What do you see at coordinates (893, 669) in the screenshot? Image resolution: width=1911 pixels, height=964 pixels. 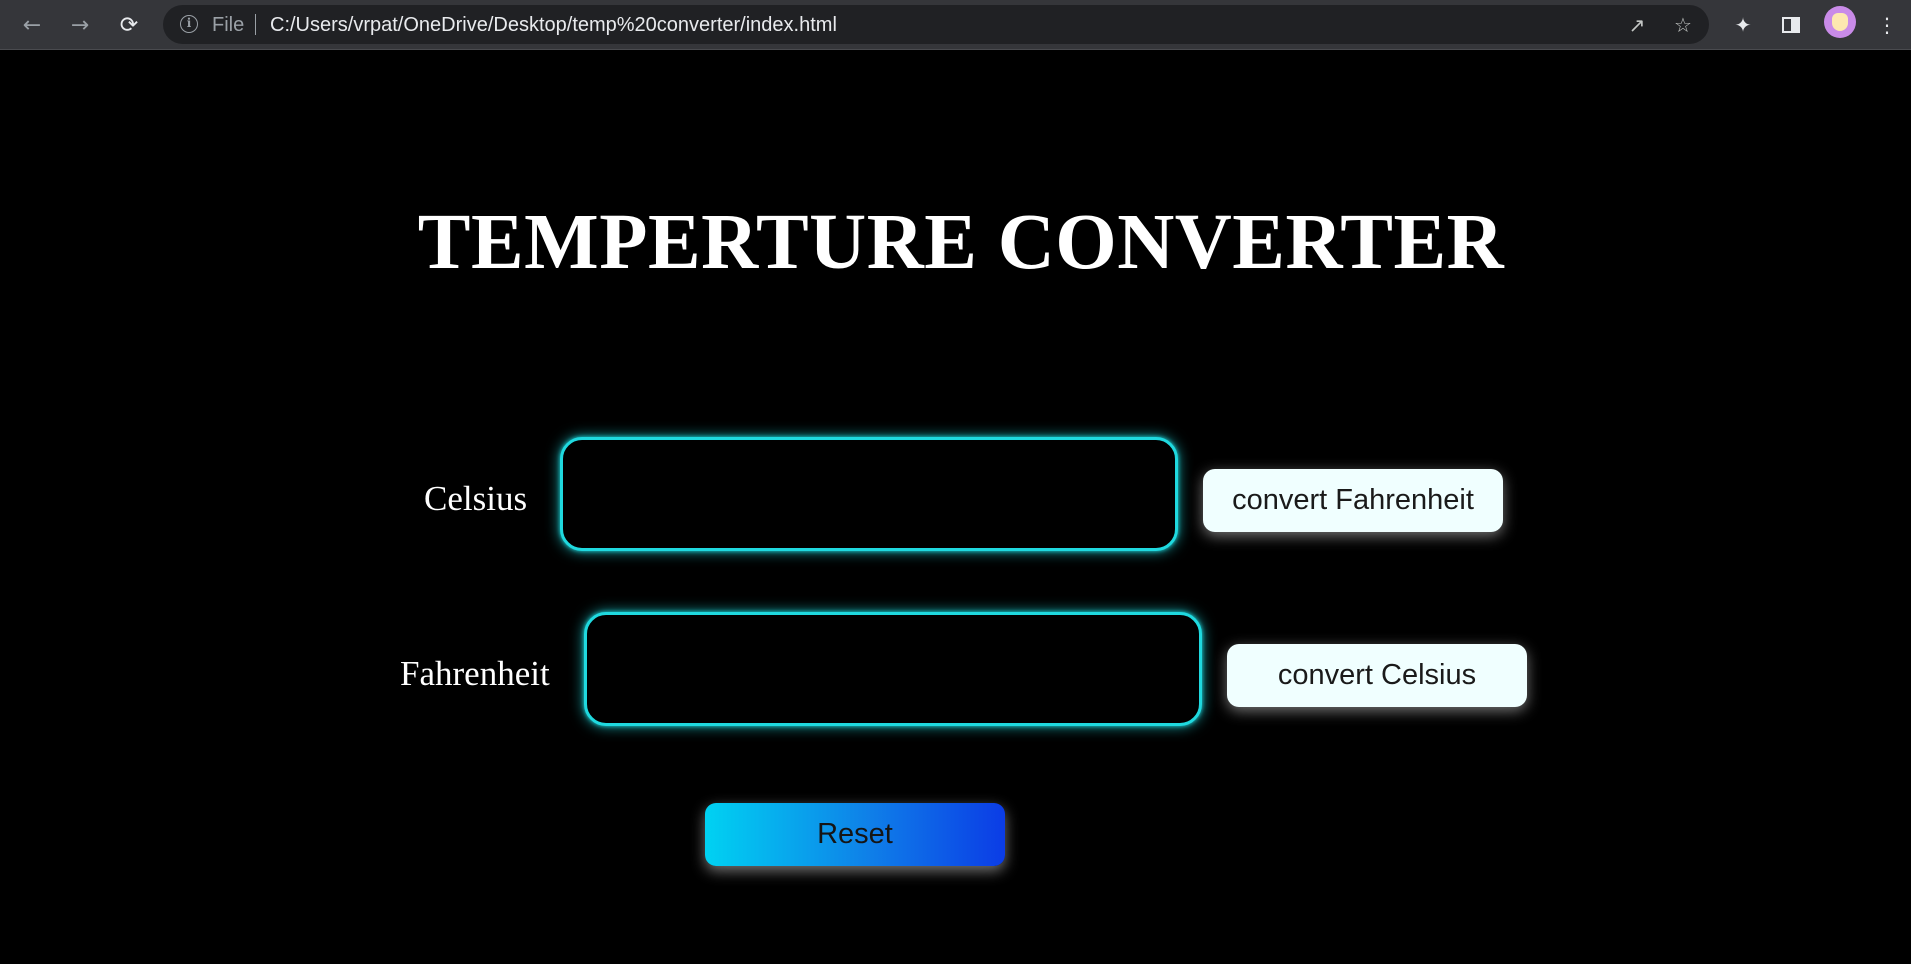 I see `fahrenheit-input` at bounding box center [893, 669].